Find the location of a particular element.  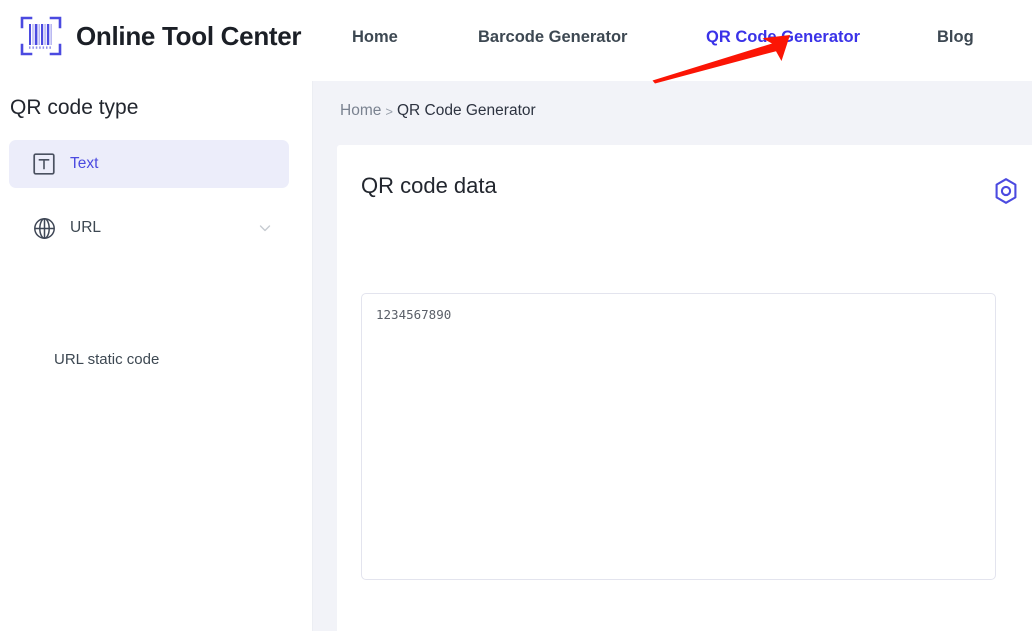

text-box-icon is located at coordinates (44, 164).